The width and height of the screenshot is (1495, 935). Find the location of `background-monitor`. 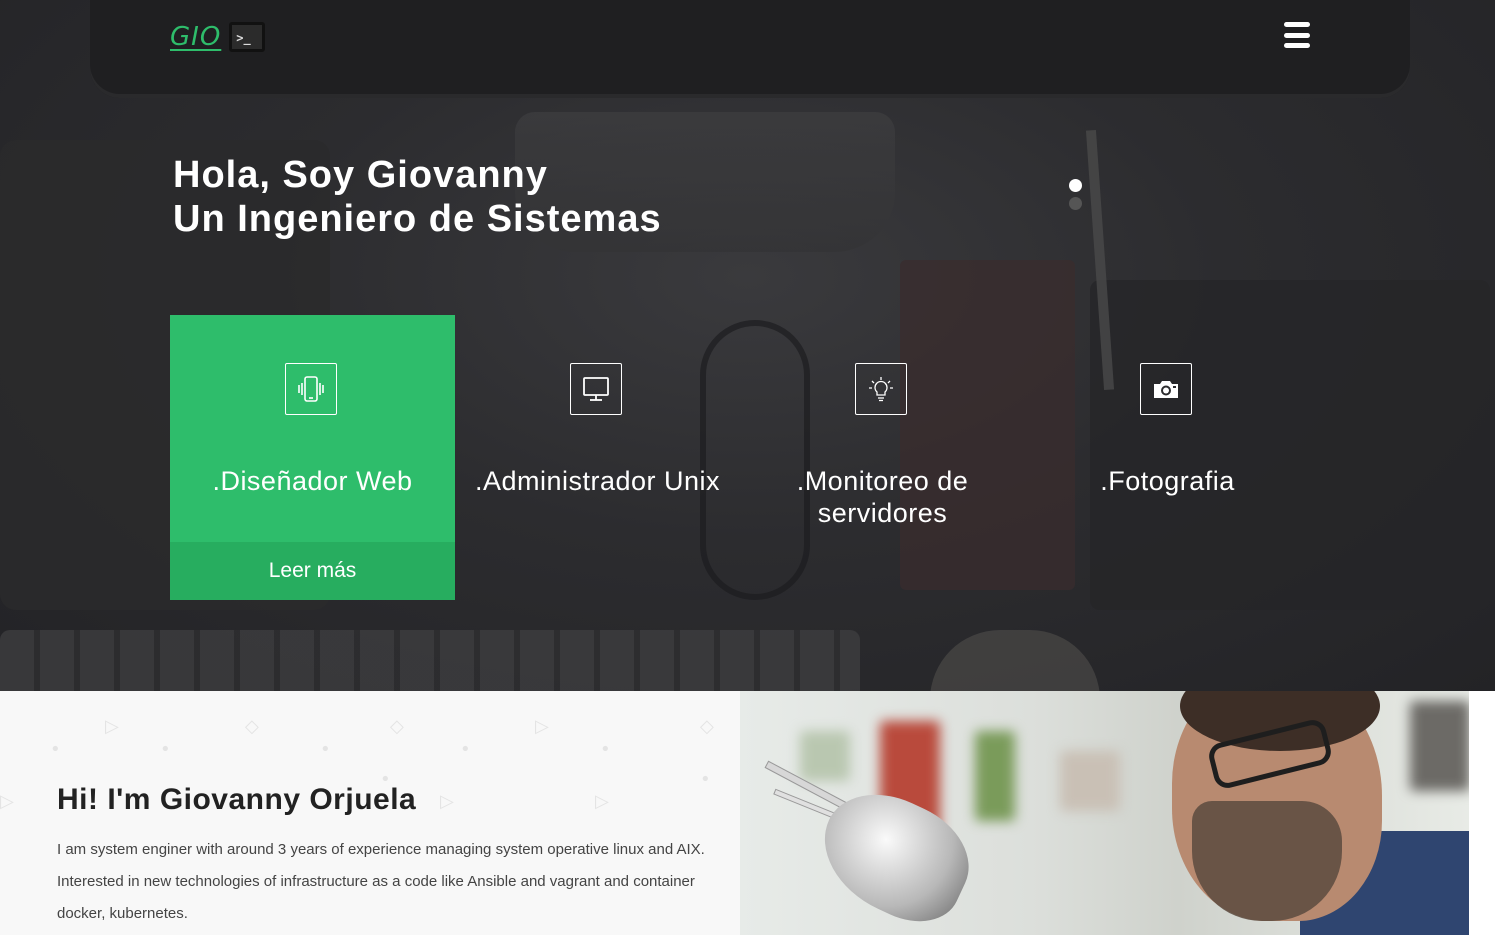

background-monitor is located at coordinates (750, 49).